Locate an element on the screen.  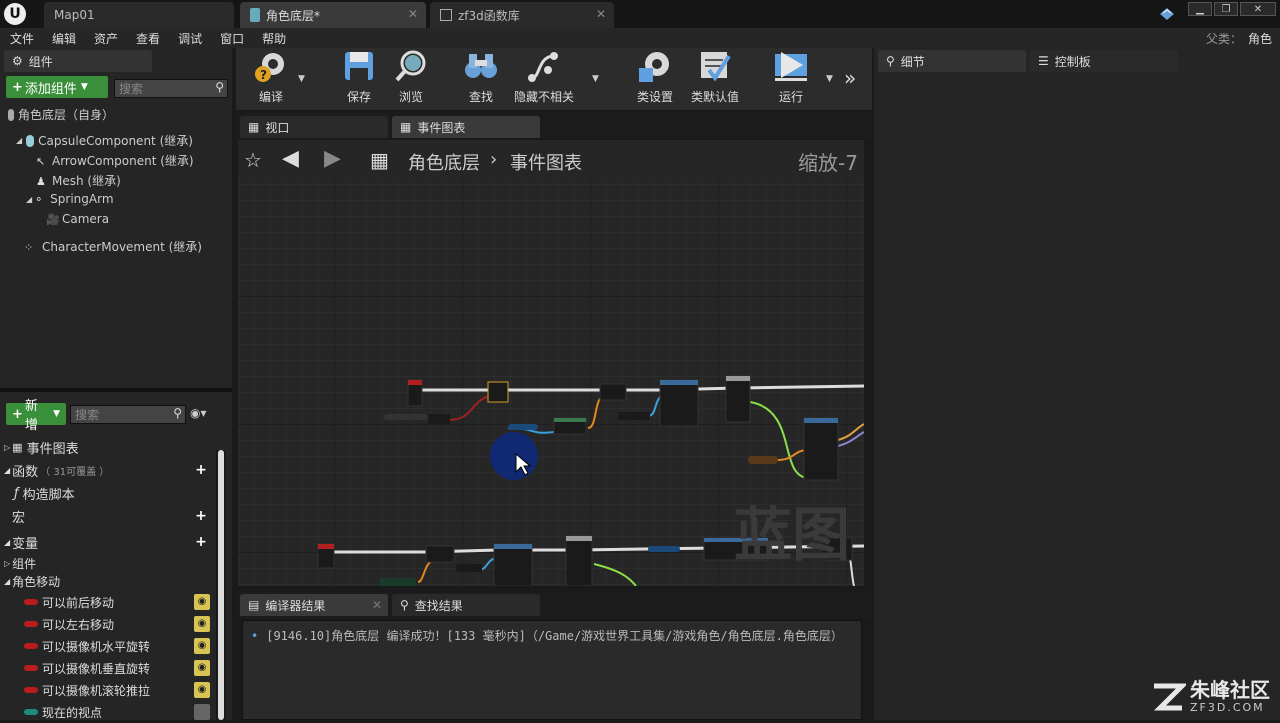
menu-file: 文件 is located at coordinates (21, 38).